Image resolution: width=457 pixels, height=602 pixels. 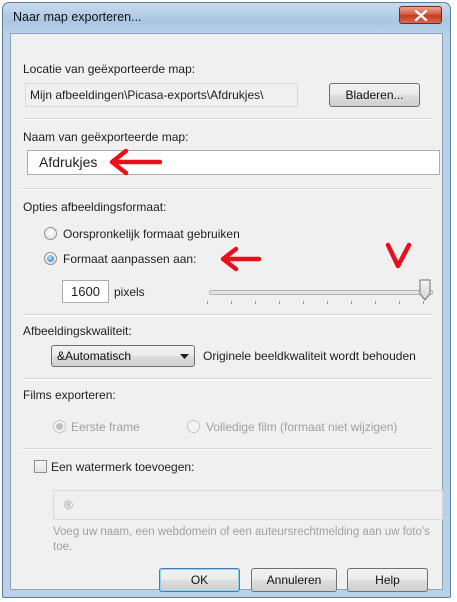 I want to click on ok-button: OK, so click(x=199, y=580).